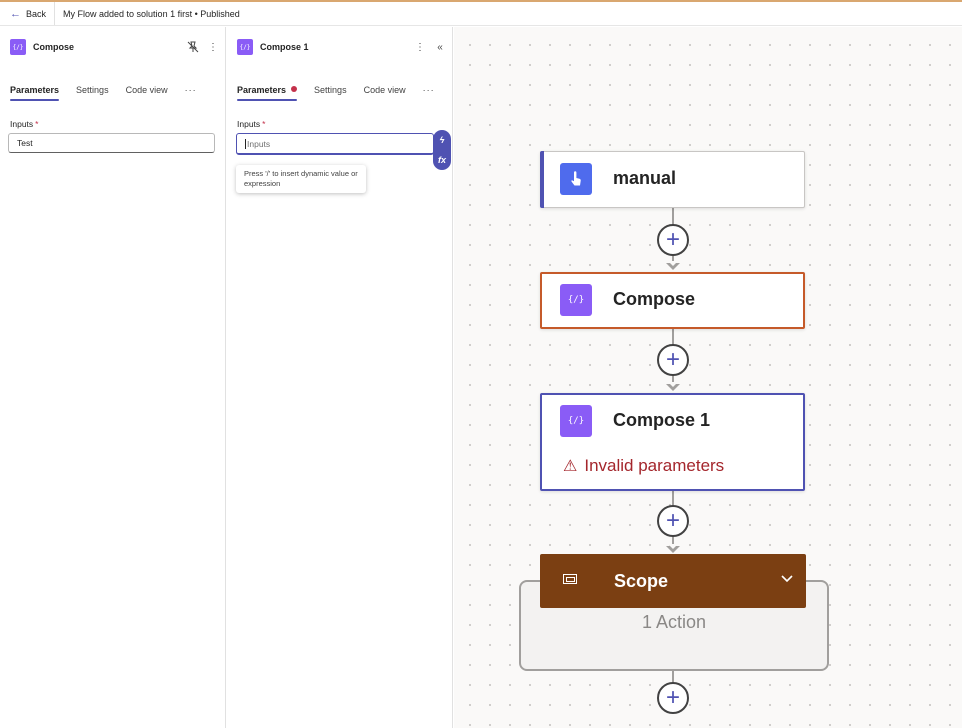  Describe the element at coordinates (654, 299) in the screenshot. I see `node-title: Compose` at that location.